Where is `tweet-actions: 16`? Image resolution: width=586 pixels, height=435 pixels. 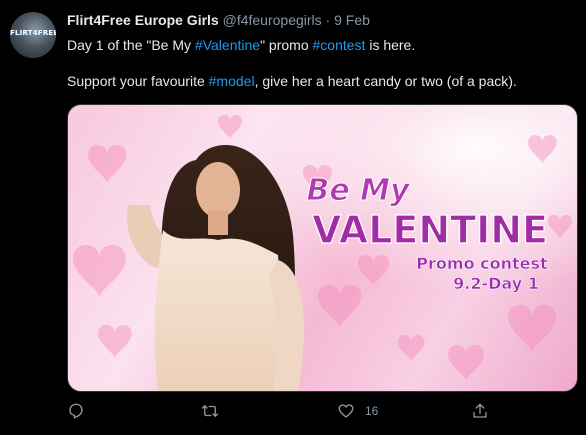 tweet-actions: 16 is located at coordinates (321, 411).